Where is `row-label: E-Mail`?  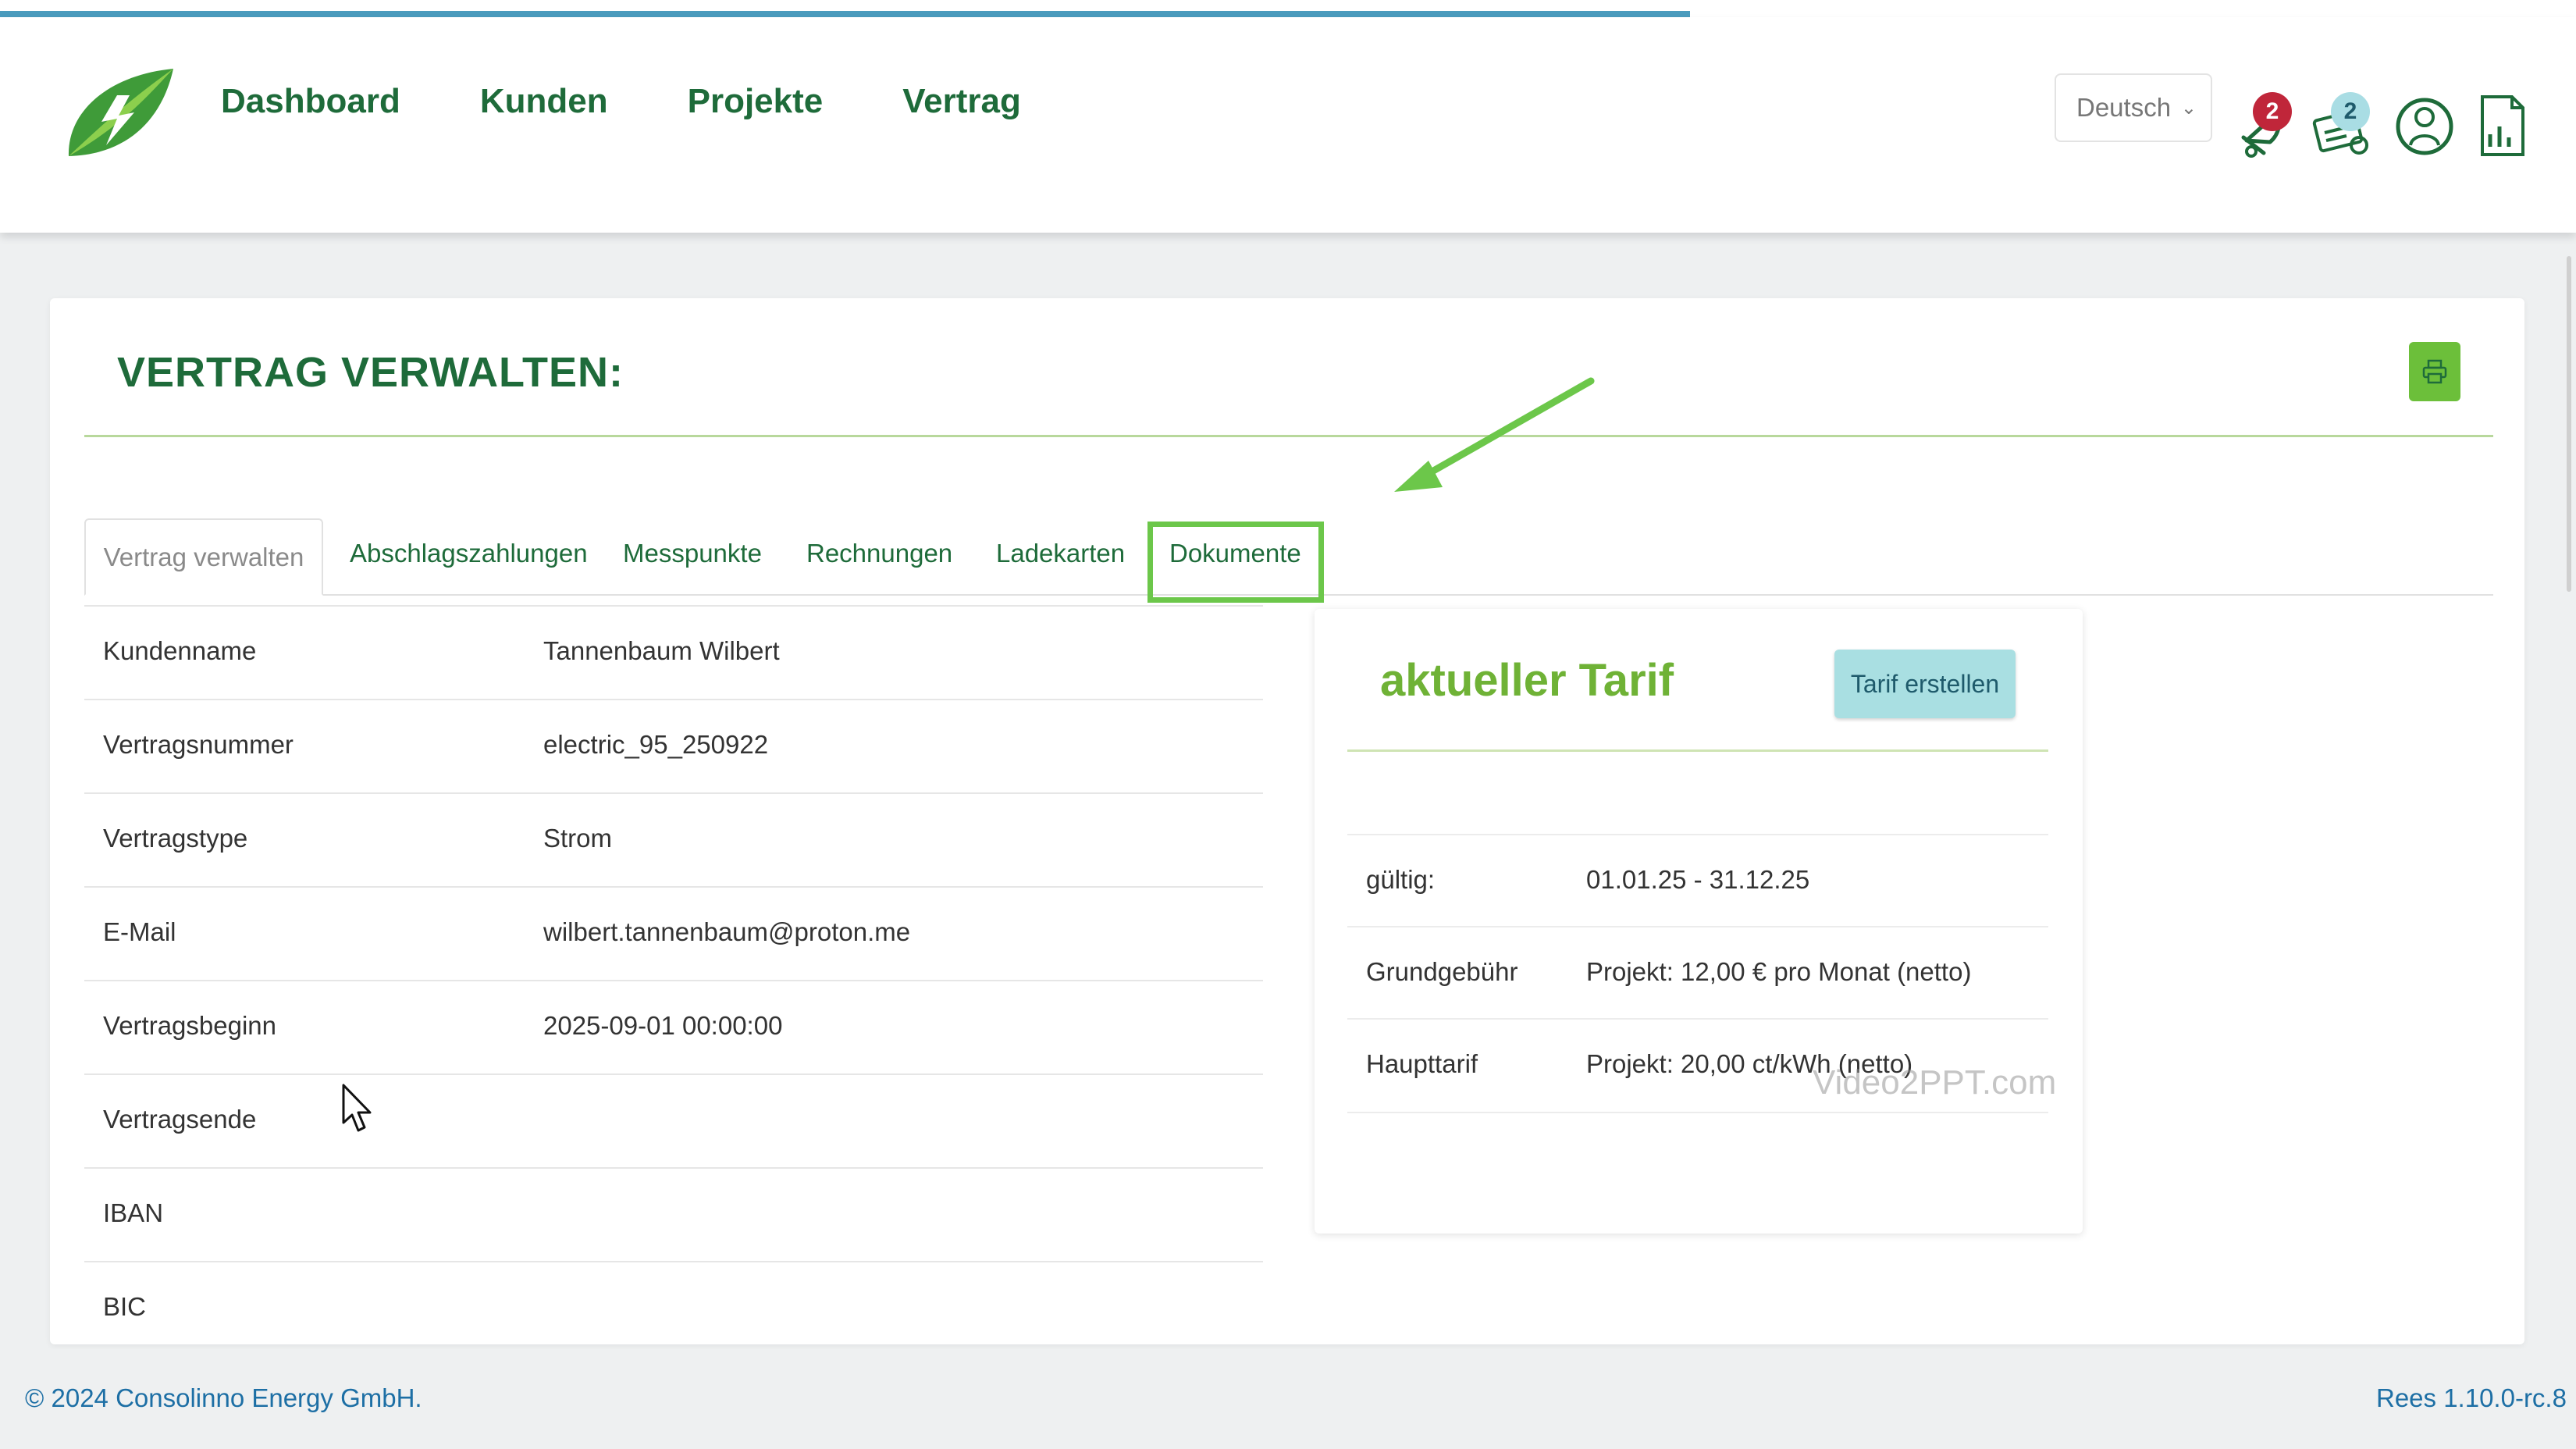
row-label: E-Mail is located at coordinates (139, 931).